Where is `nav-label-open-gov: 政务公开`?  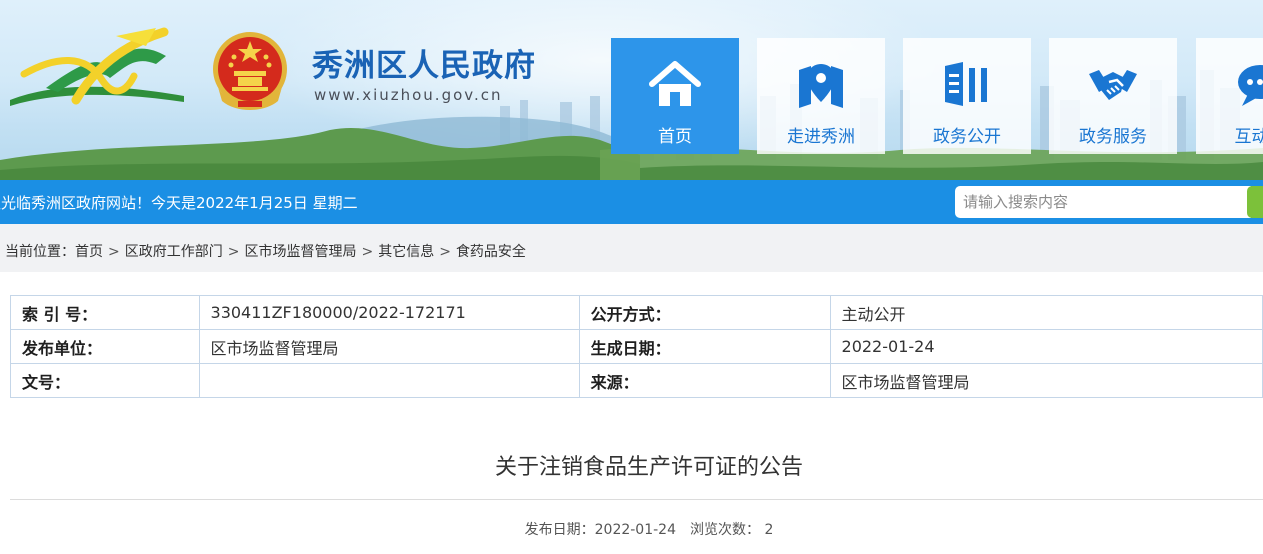
nav-label-open-gov: 政务公开 is located at coordinates (967, 137).